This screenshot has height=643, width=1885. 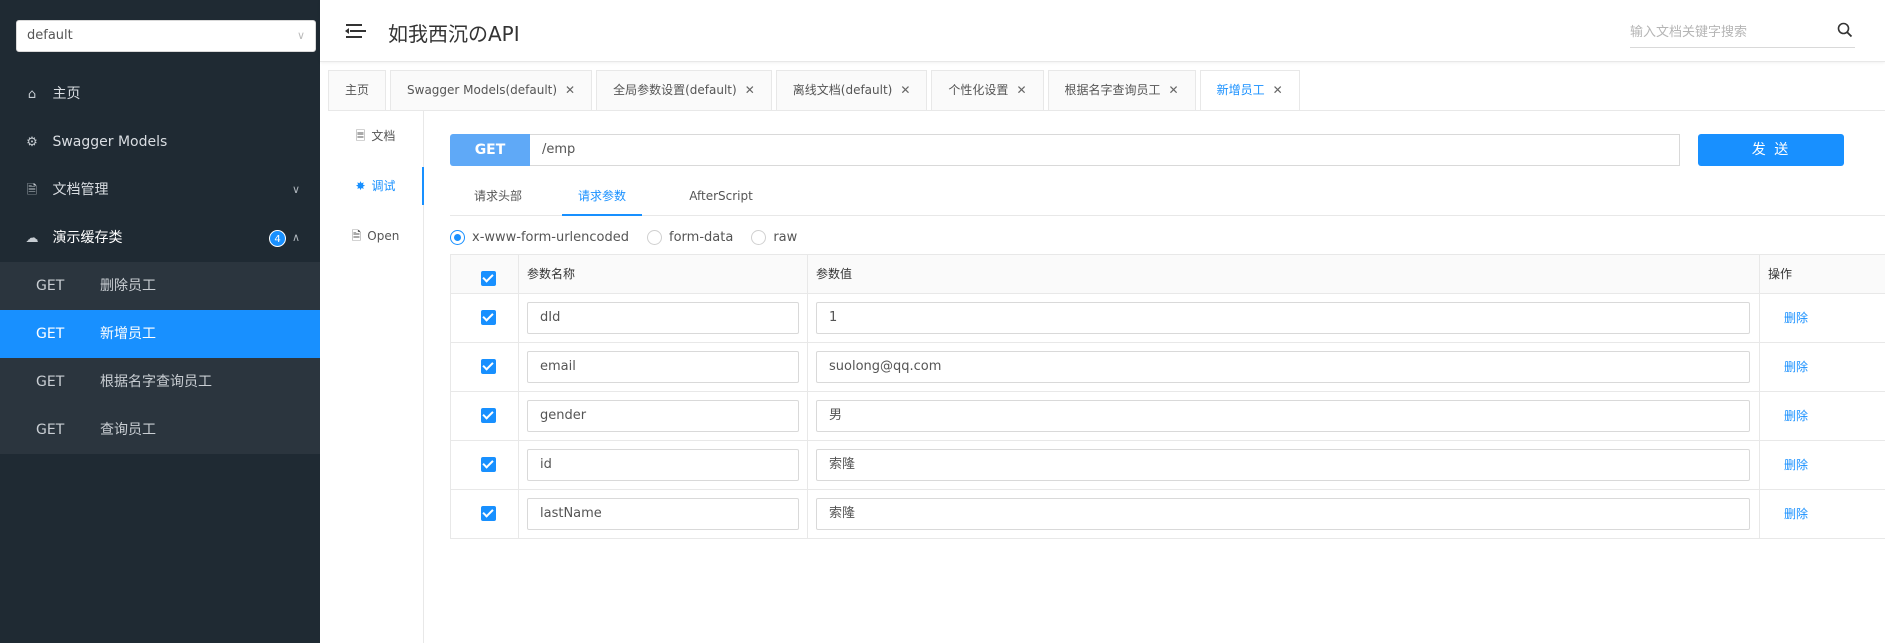 I want to click on document-icon: 🗏, so click(x=360, y=136).